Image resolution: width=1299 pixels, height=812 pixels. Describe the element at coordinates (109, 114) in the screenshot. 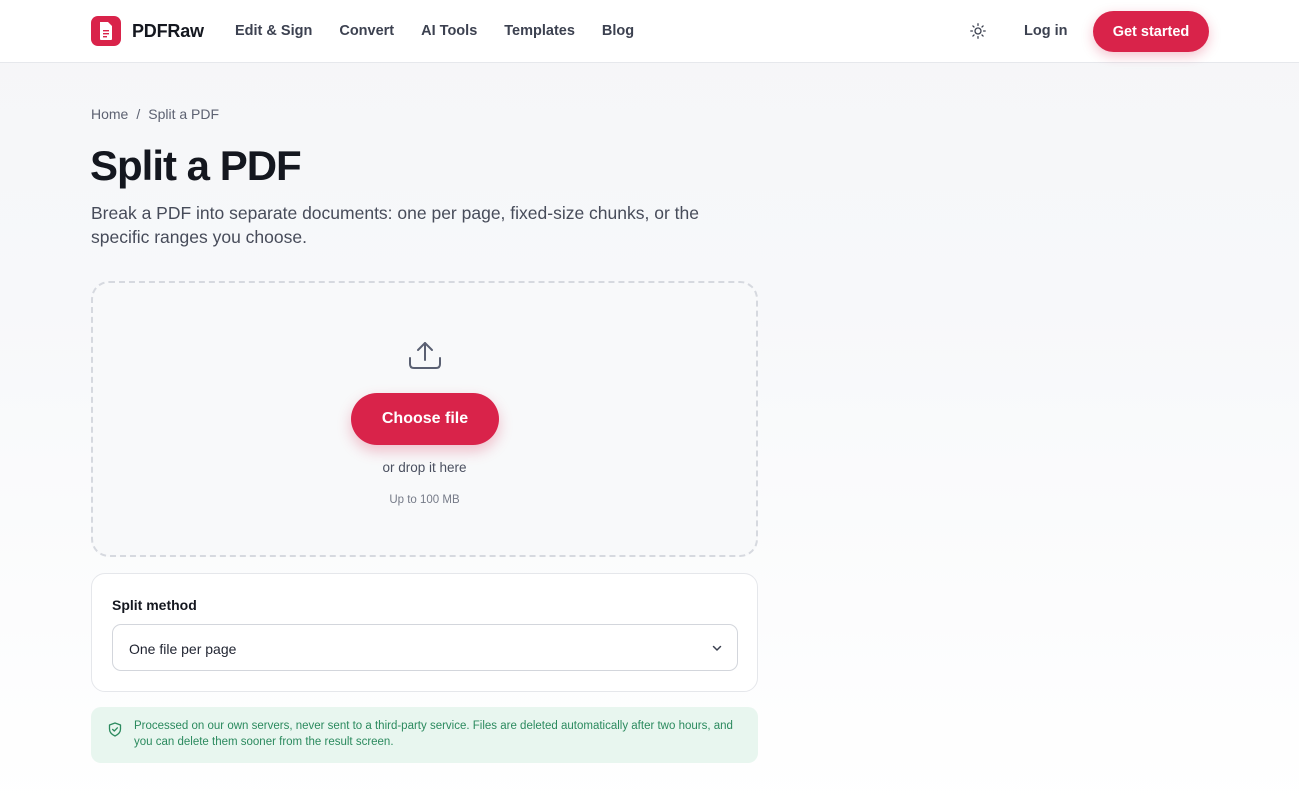

I see `breadcrumb-home-link: Home` at that location.